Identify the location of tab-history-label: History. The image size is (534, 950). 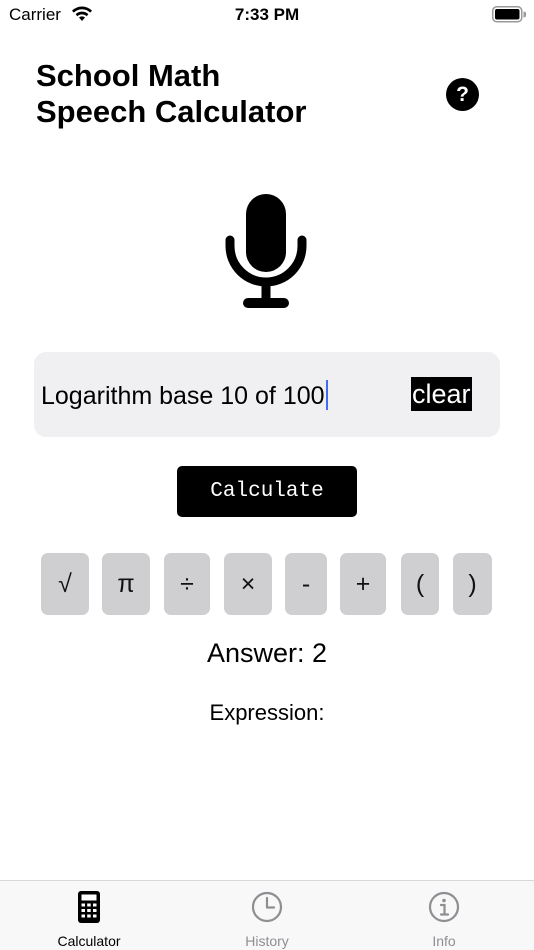
(267, 941).